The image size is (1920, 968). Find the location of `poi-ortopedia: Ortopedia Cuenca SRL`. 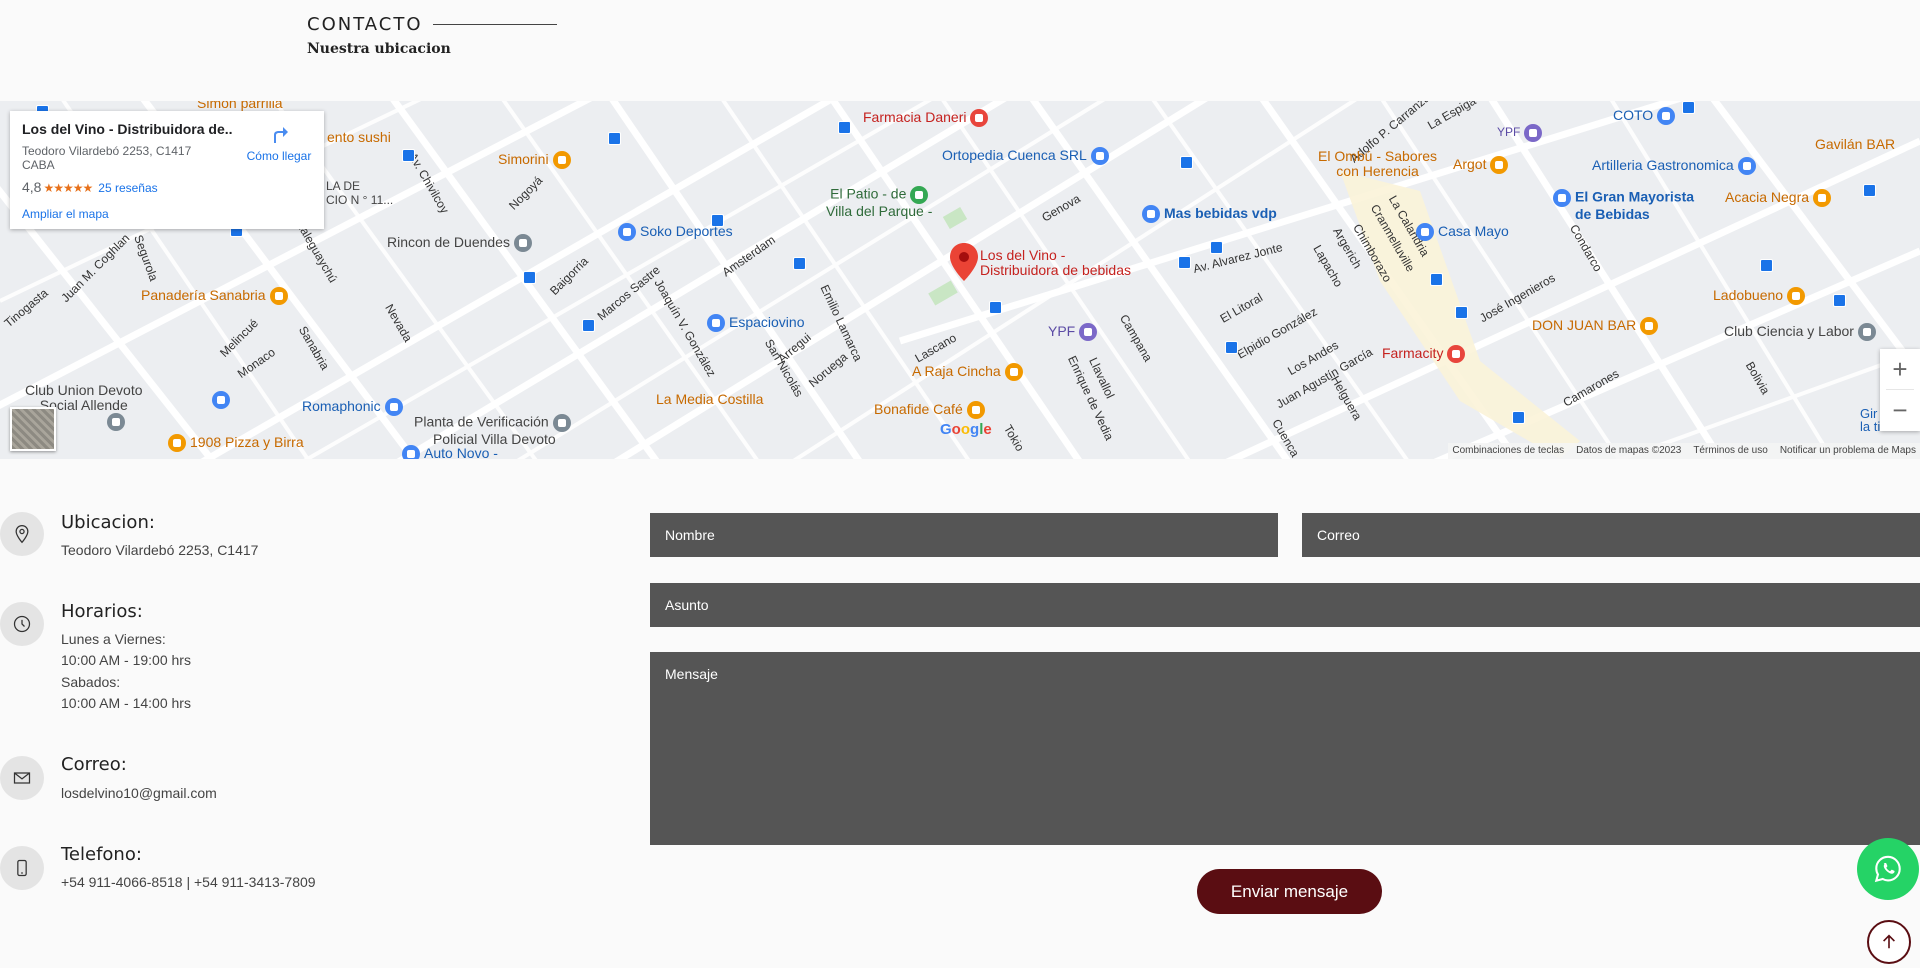

poi-ortopedia: Ortopedia Cuenca SRL is located at coordinates (1027, 156).